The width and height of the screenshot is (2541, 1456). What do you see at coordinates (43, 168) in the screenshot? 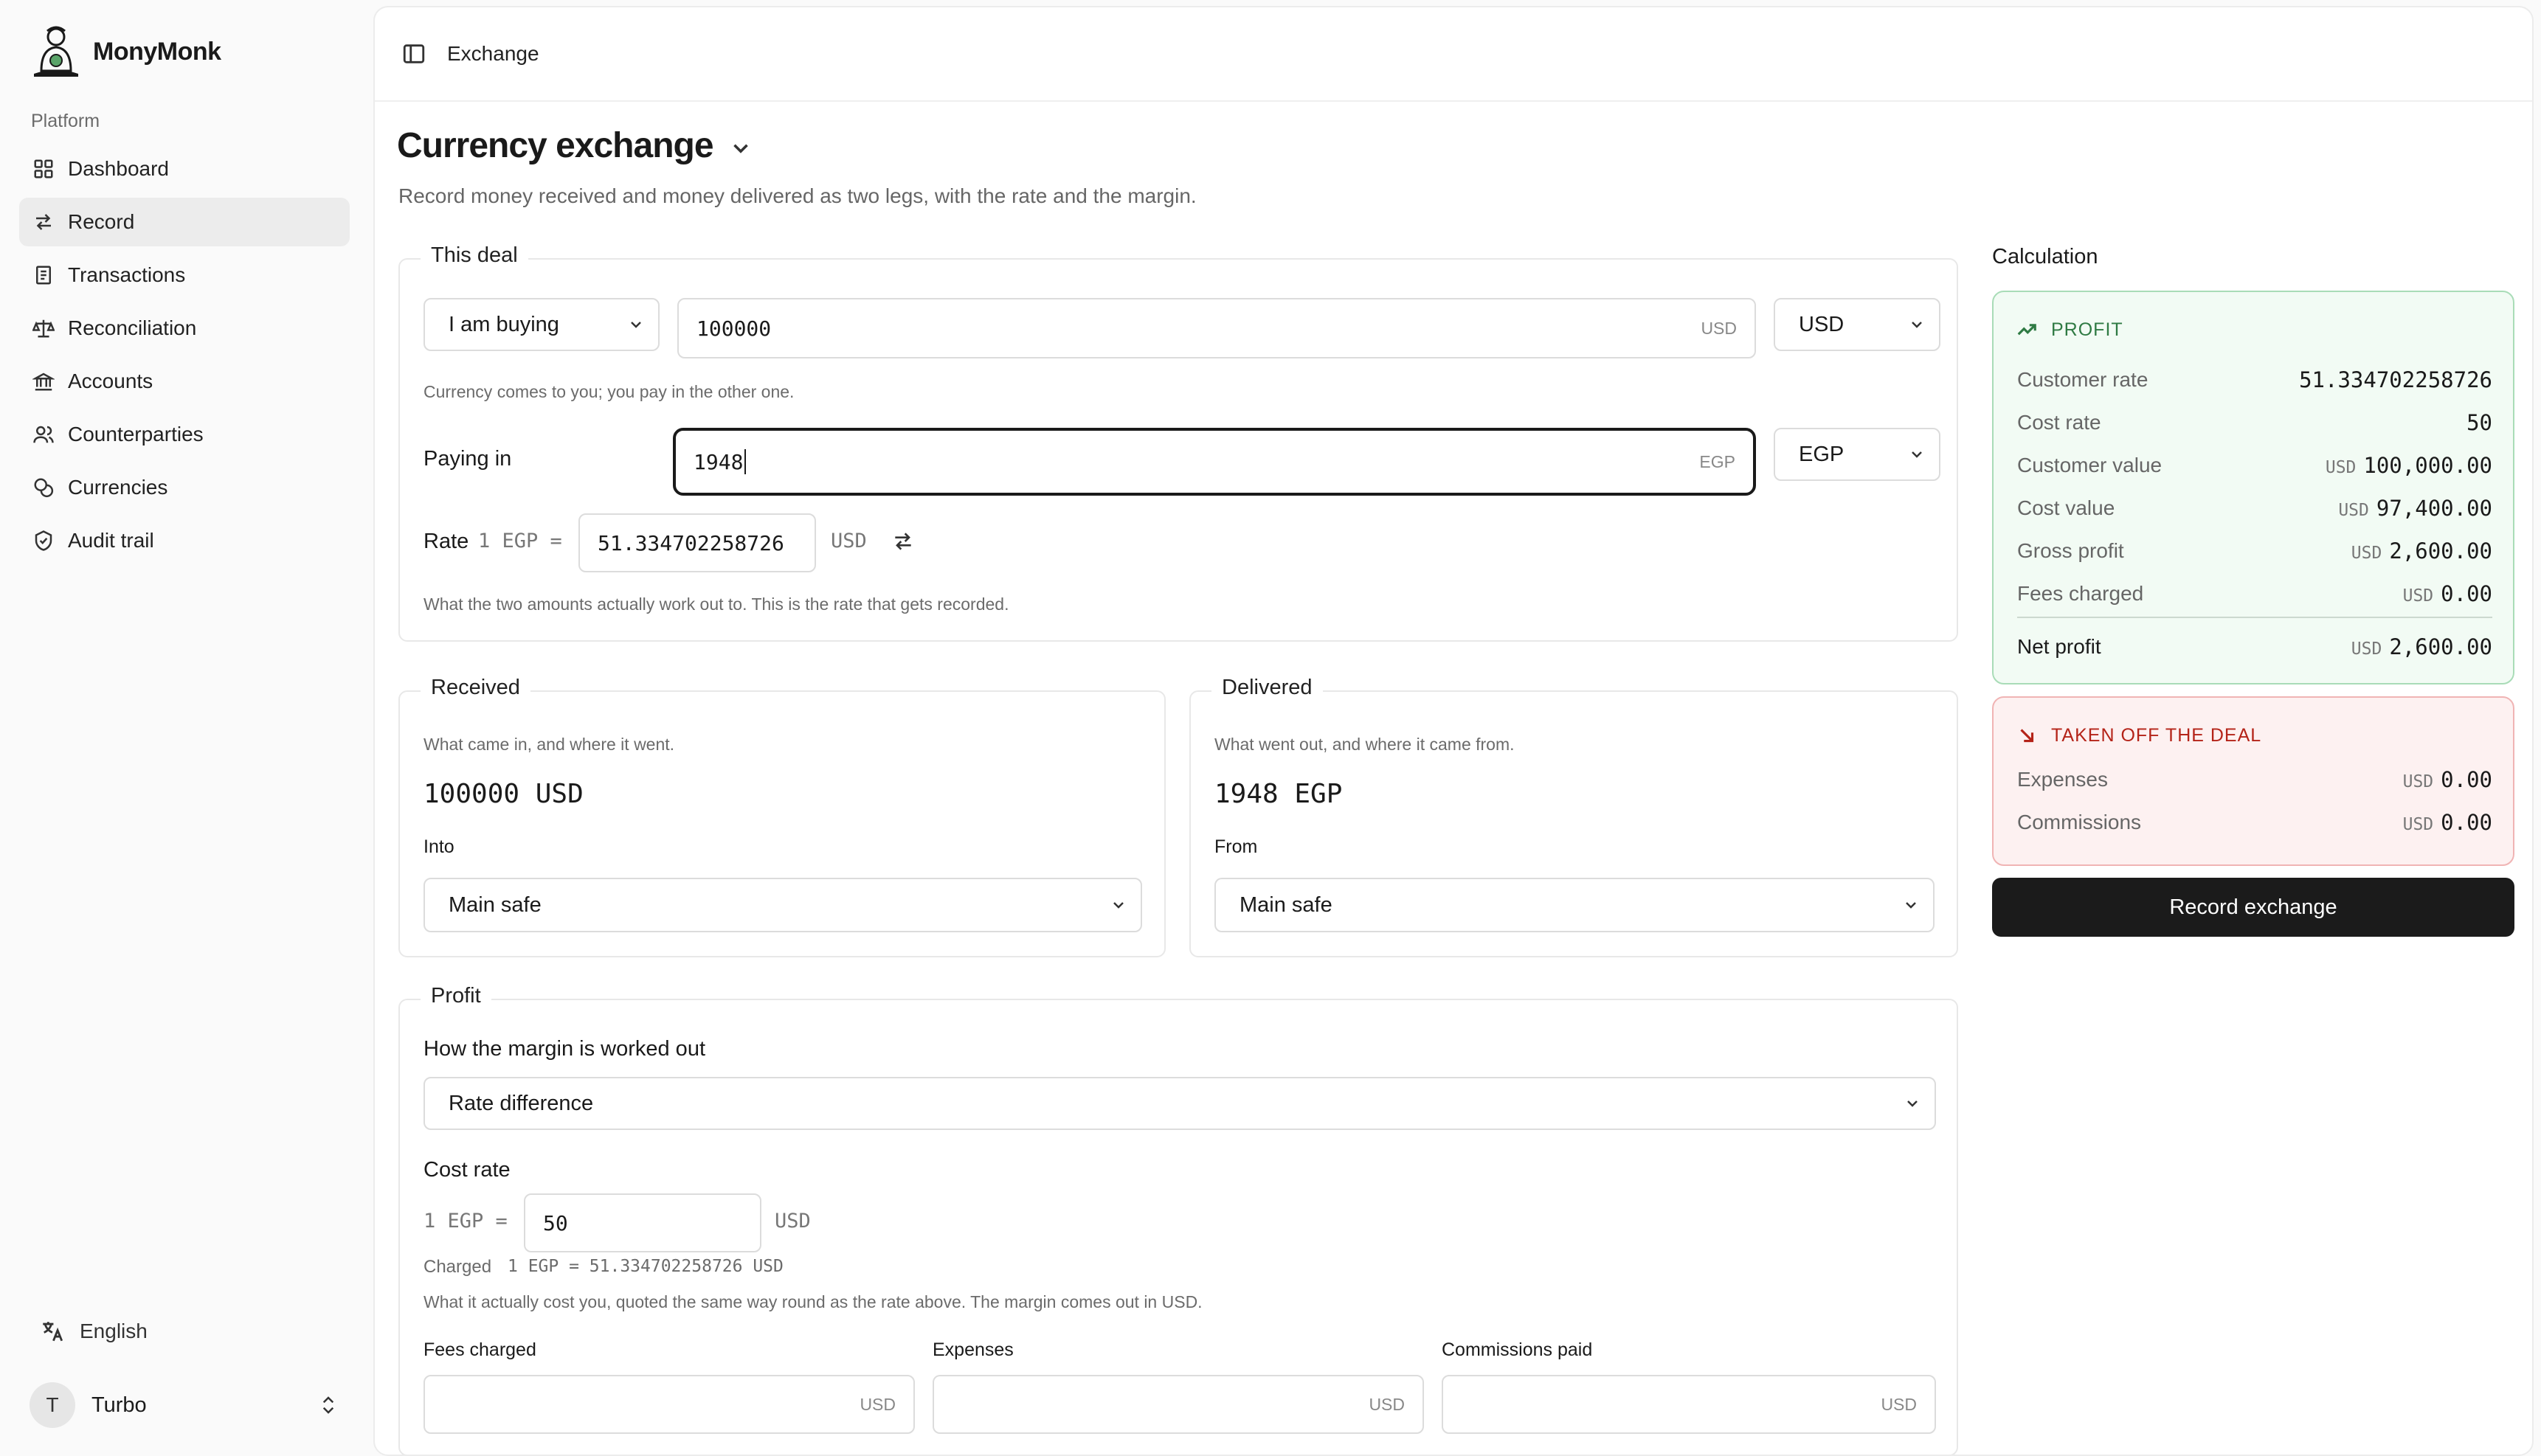
I see `grid-icon` at bounding box center [43, 168].